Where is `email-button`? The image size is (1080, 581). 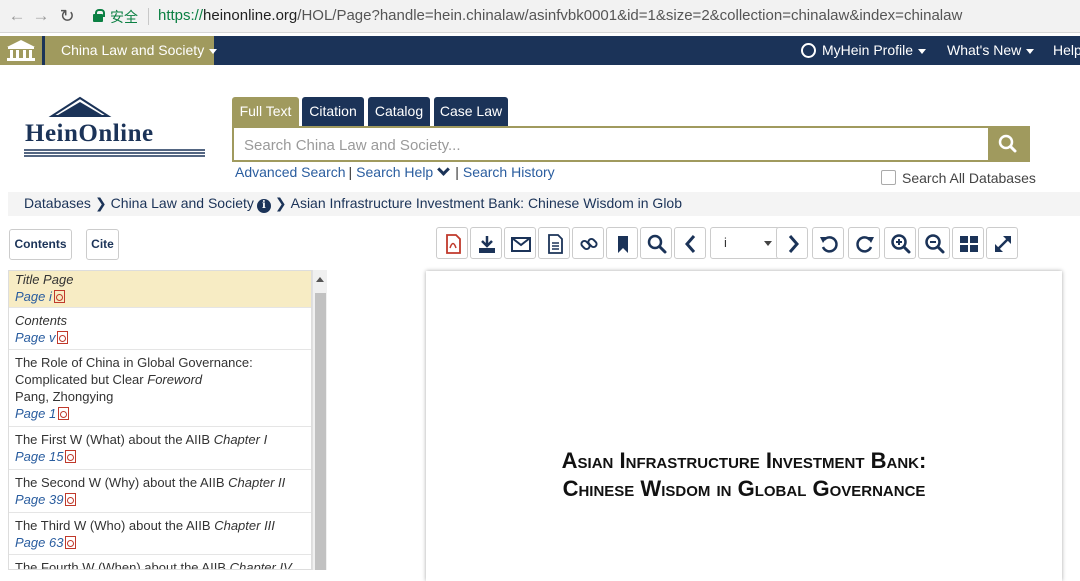 email-button is located at coordinates (520, 243).